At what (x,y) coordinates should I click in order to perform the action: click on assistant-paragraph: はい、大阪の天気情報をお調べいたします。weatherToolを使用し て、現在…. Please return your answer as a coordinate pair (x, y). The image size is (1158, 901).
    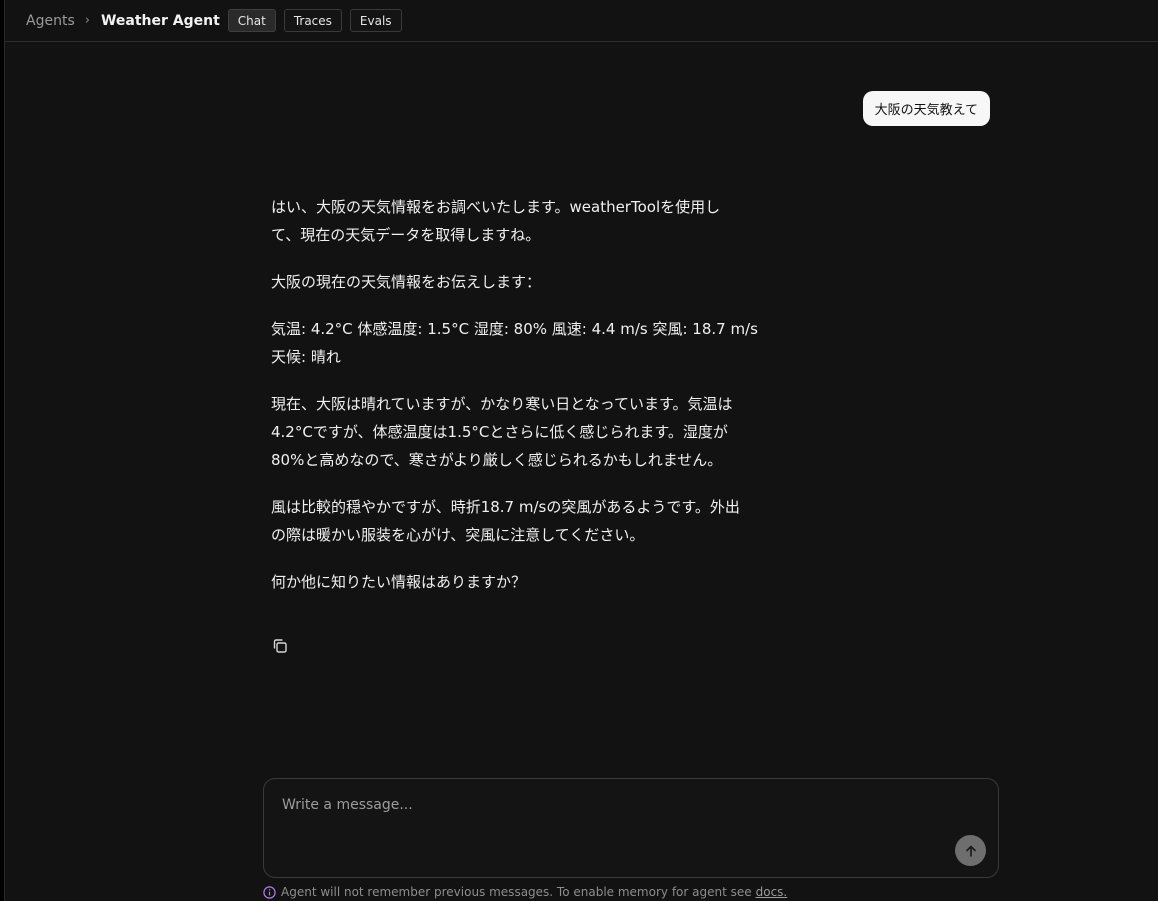
    Looking at the image, I should click on (521, 221).